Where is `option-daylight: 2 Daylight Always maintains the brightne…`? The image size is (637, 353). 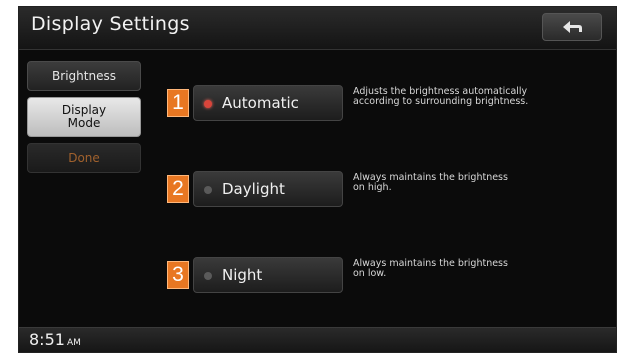 option-daylight: 2 Daylight Always maintains the brightne… is located at coordinates (387, 191).